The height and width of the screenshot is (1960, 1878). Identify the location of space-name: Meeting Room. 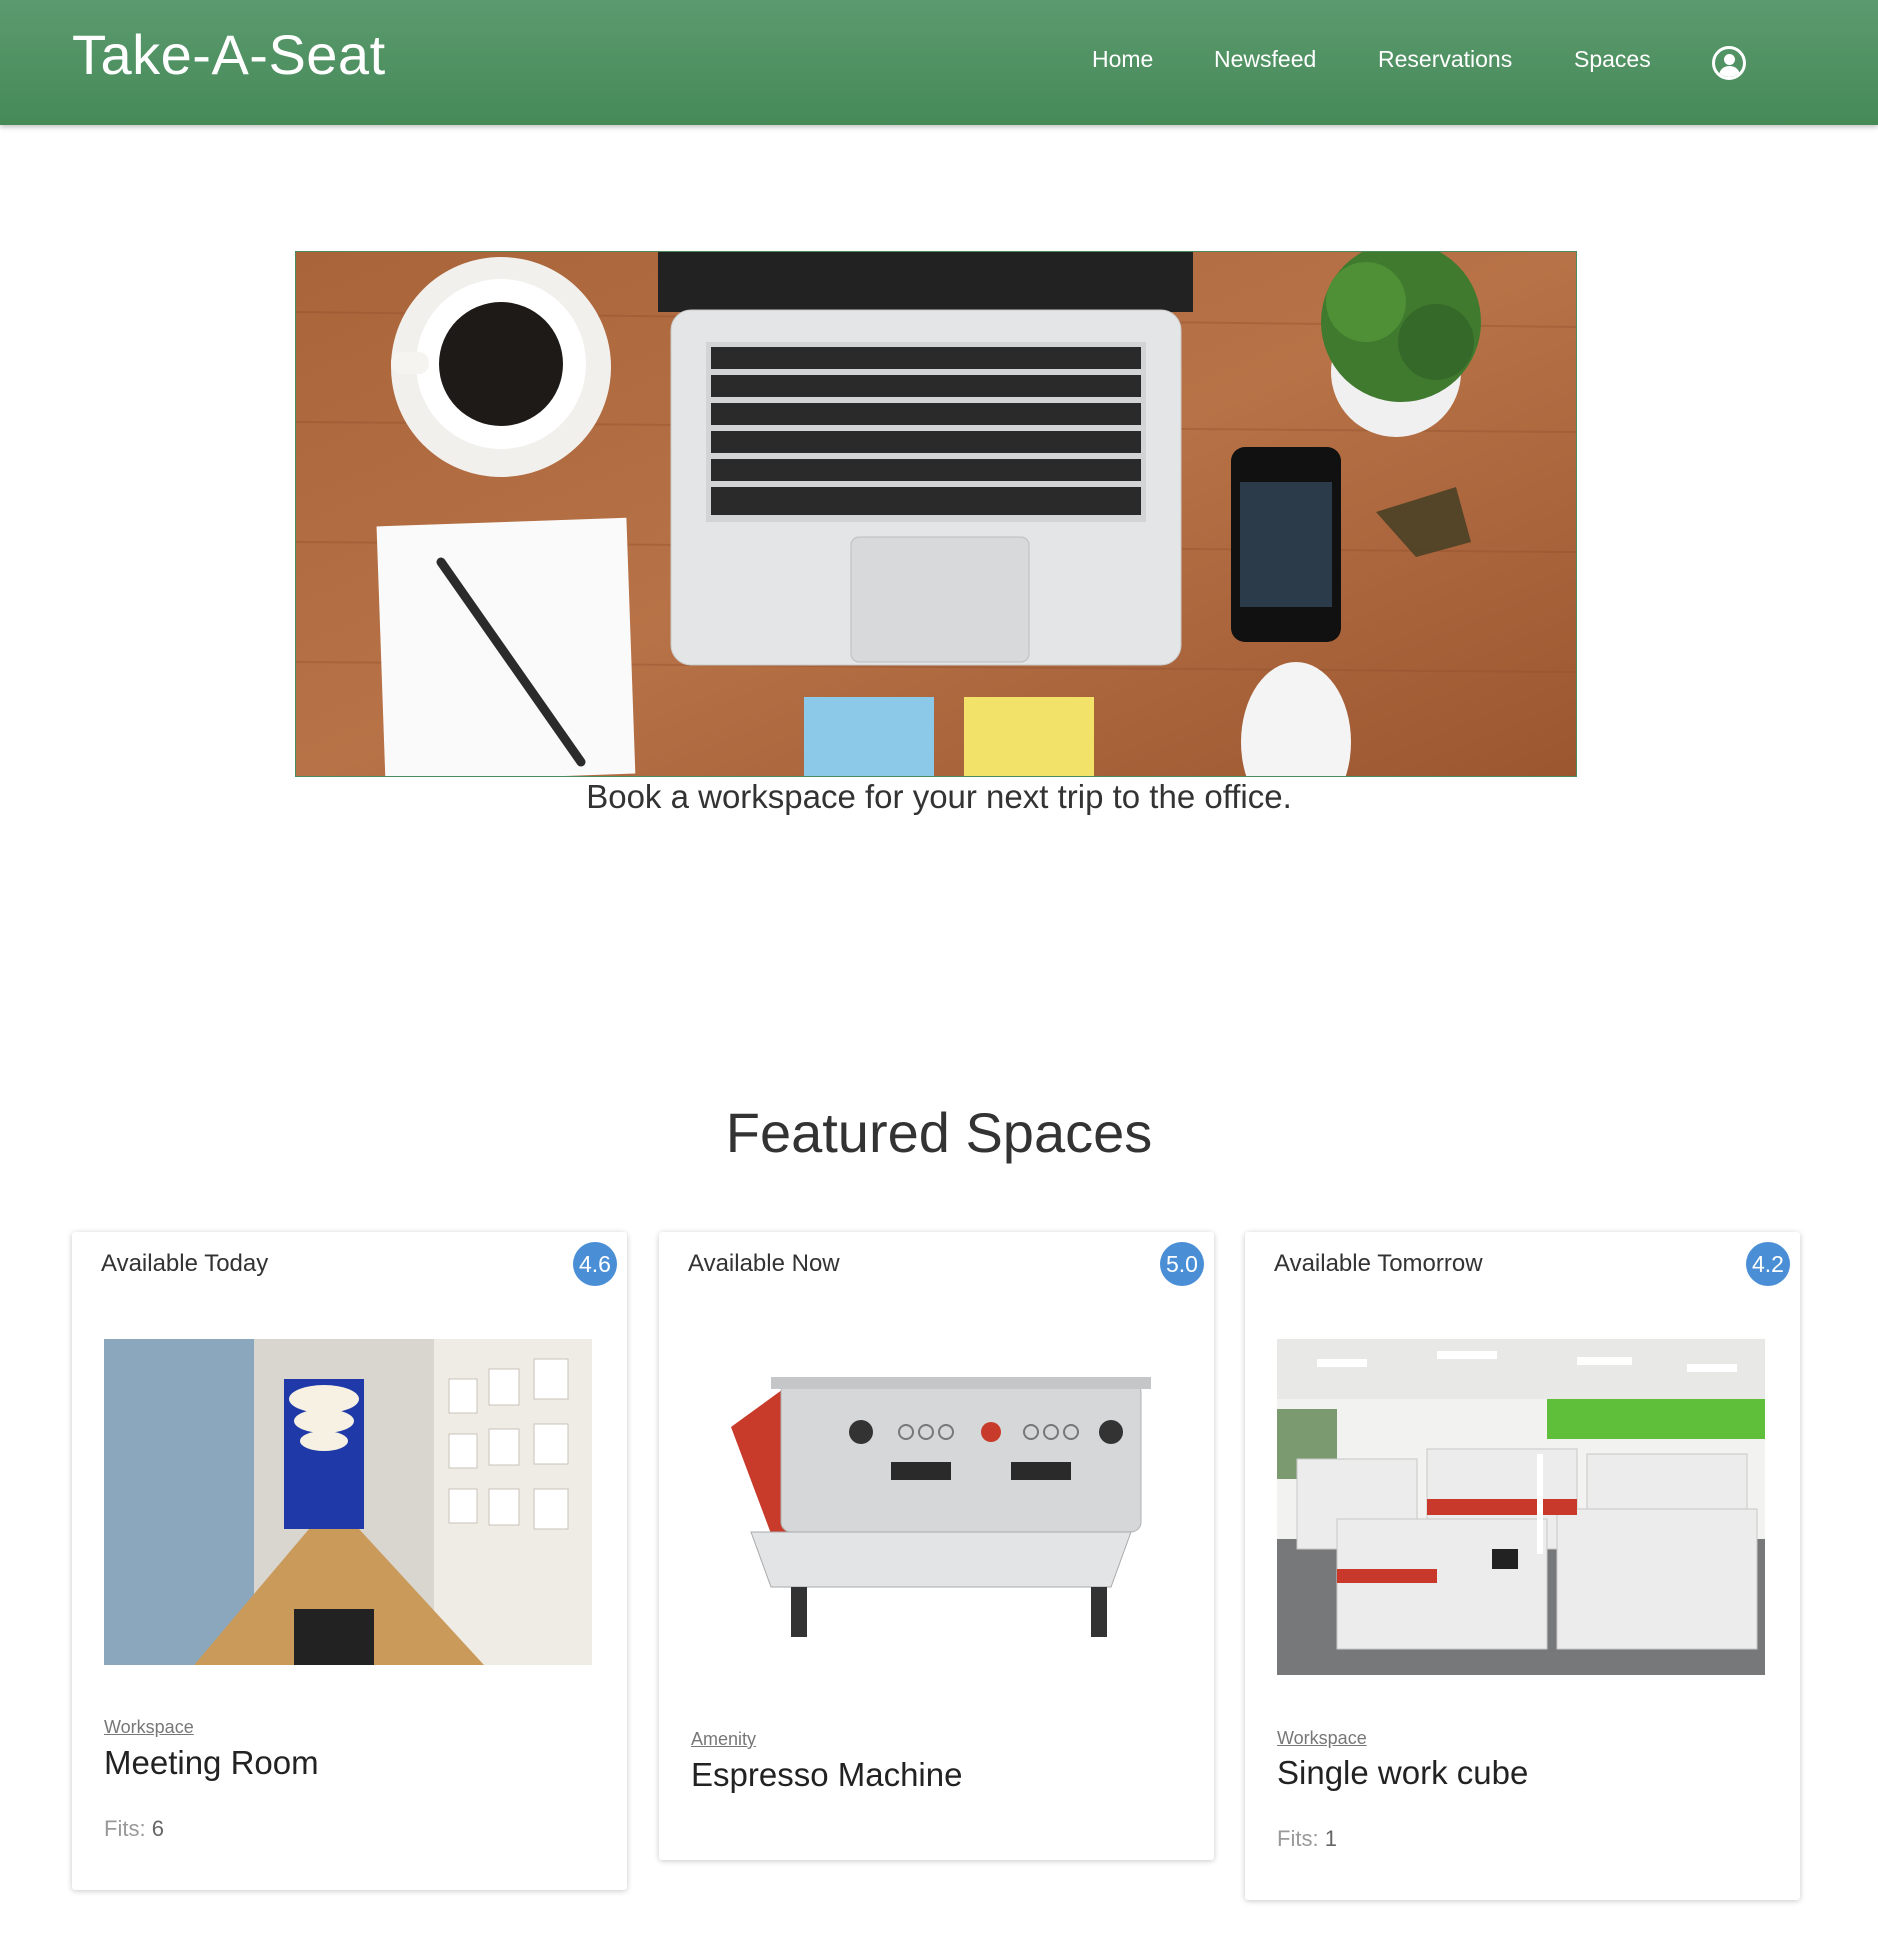
(211, 1763).